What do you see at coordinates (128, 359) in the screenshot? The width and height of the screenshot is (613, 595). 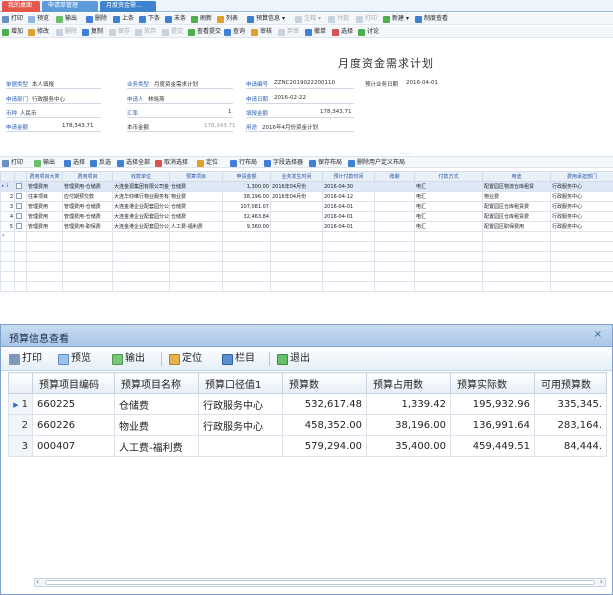 I see `dialog-export-button: 输出` at bounding box center [128, 359].